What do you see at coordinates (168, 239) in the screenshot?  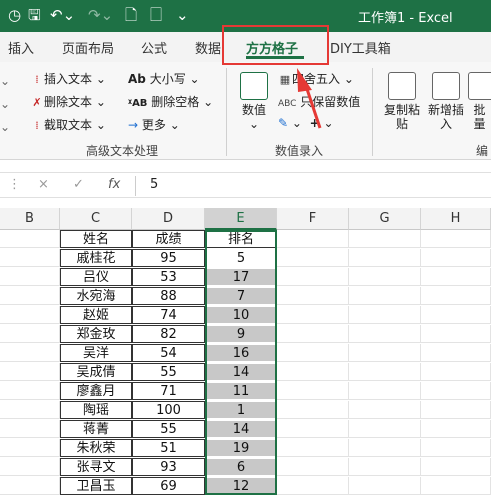 I see `table-header-cell: 成绩` at bounding box center [168, 239].